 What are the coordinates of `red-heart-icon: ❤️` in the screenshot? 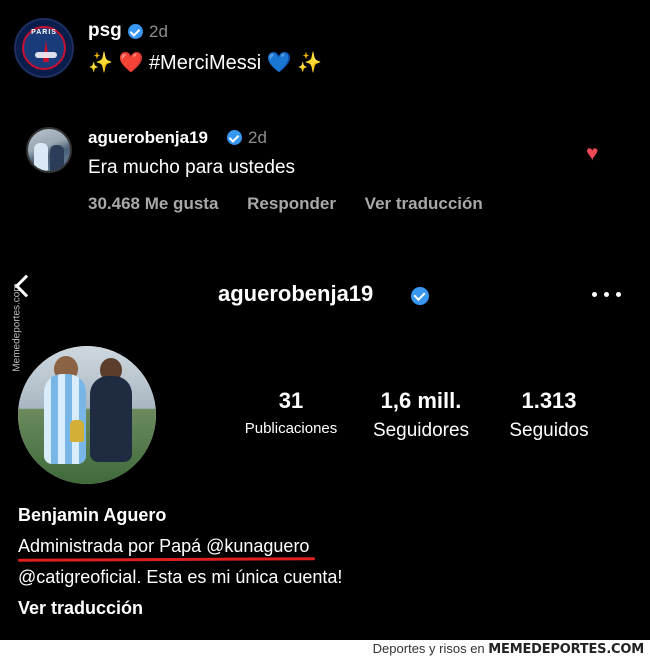 It's located at (131, 63).